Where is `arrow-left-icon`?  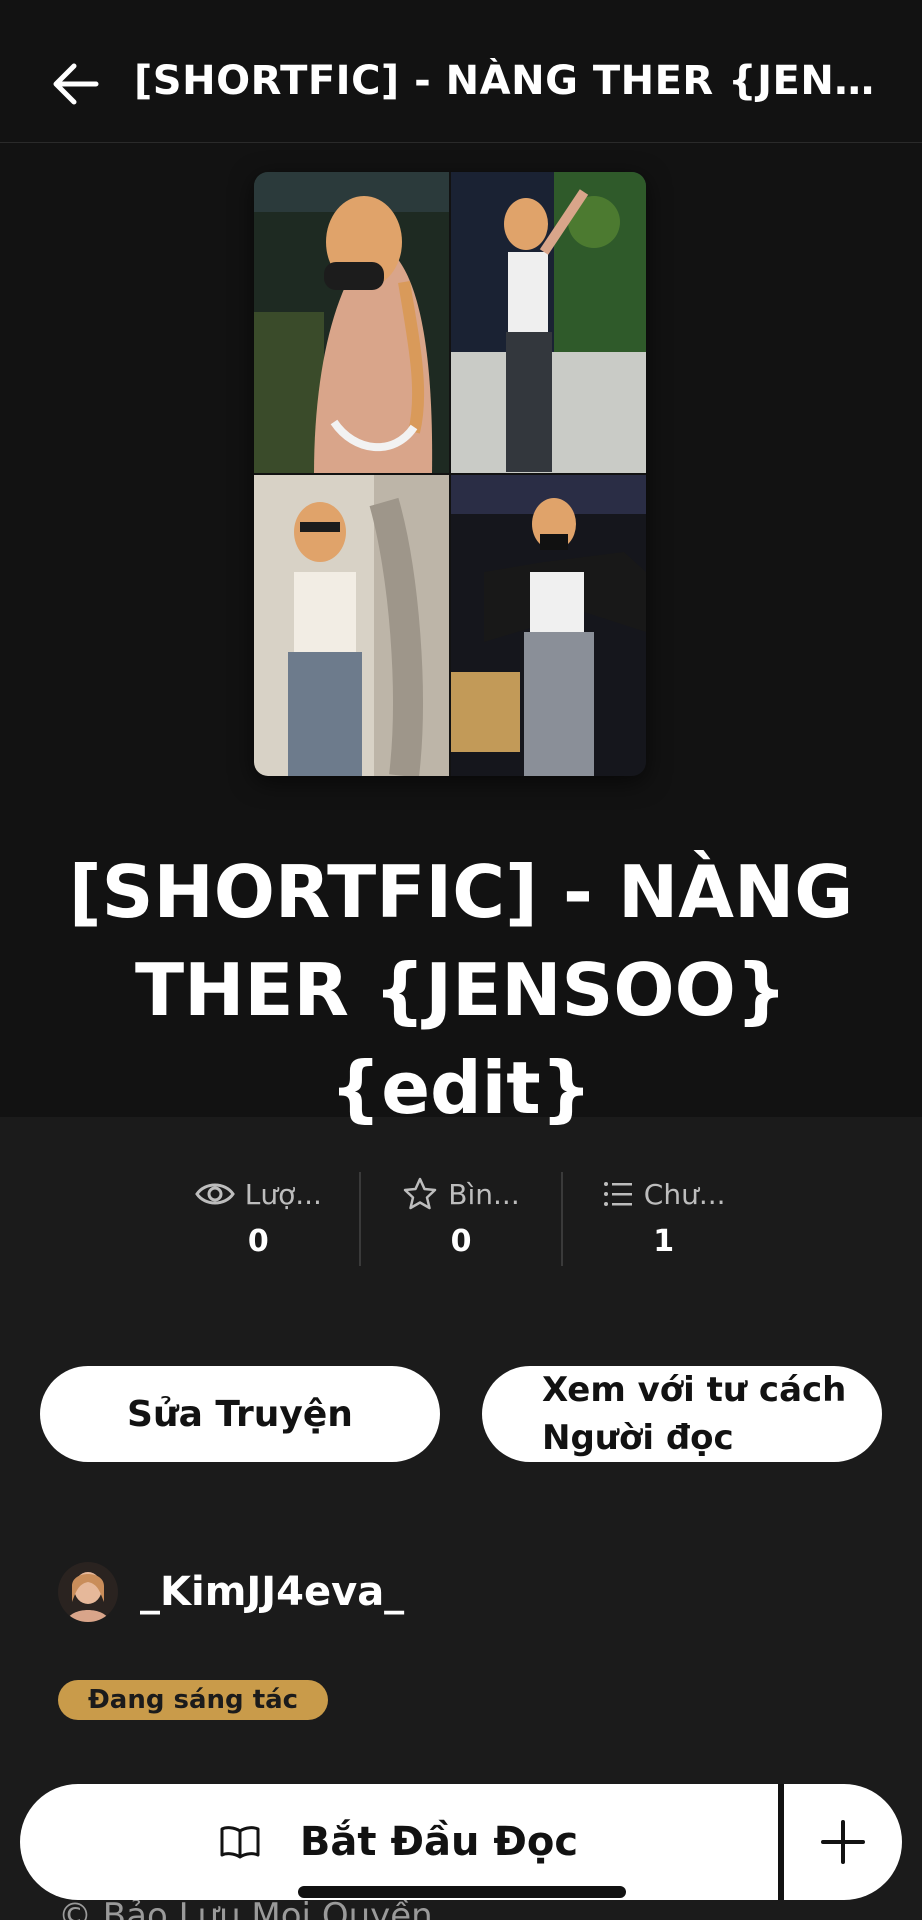 arrow-left-icon is located at coordinates (76, 84).